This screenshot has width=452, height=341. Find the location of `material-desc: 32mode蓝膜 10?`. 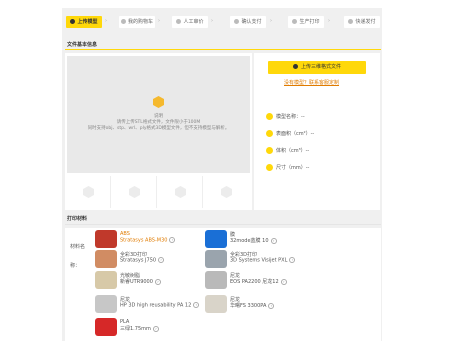

material-desc: 32mode蓝膜 10? is located at coordinates (253, 240).